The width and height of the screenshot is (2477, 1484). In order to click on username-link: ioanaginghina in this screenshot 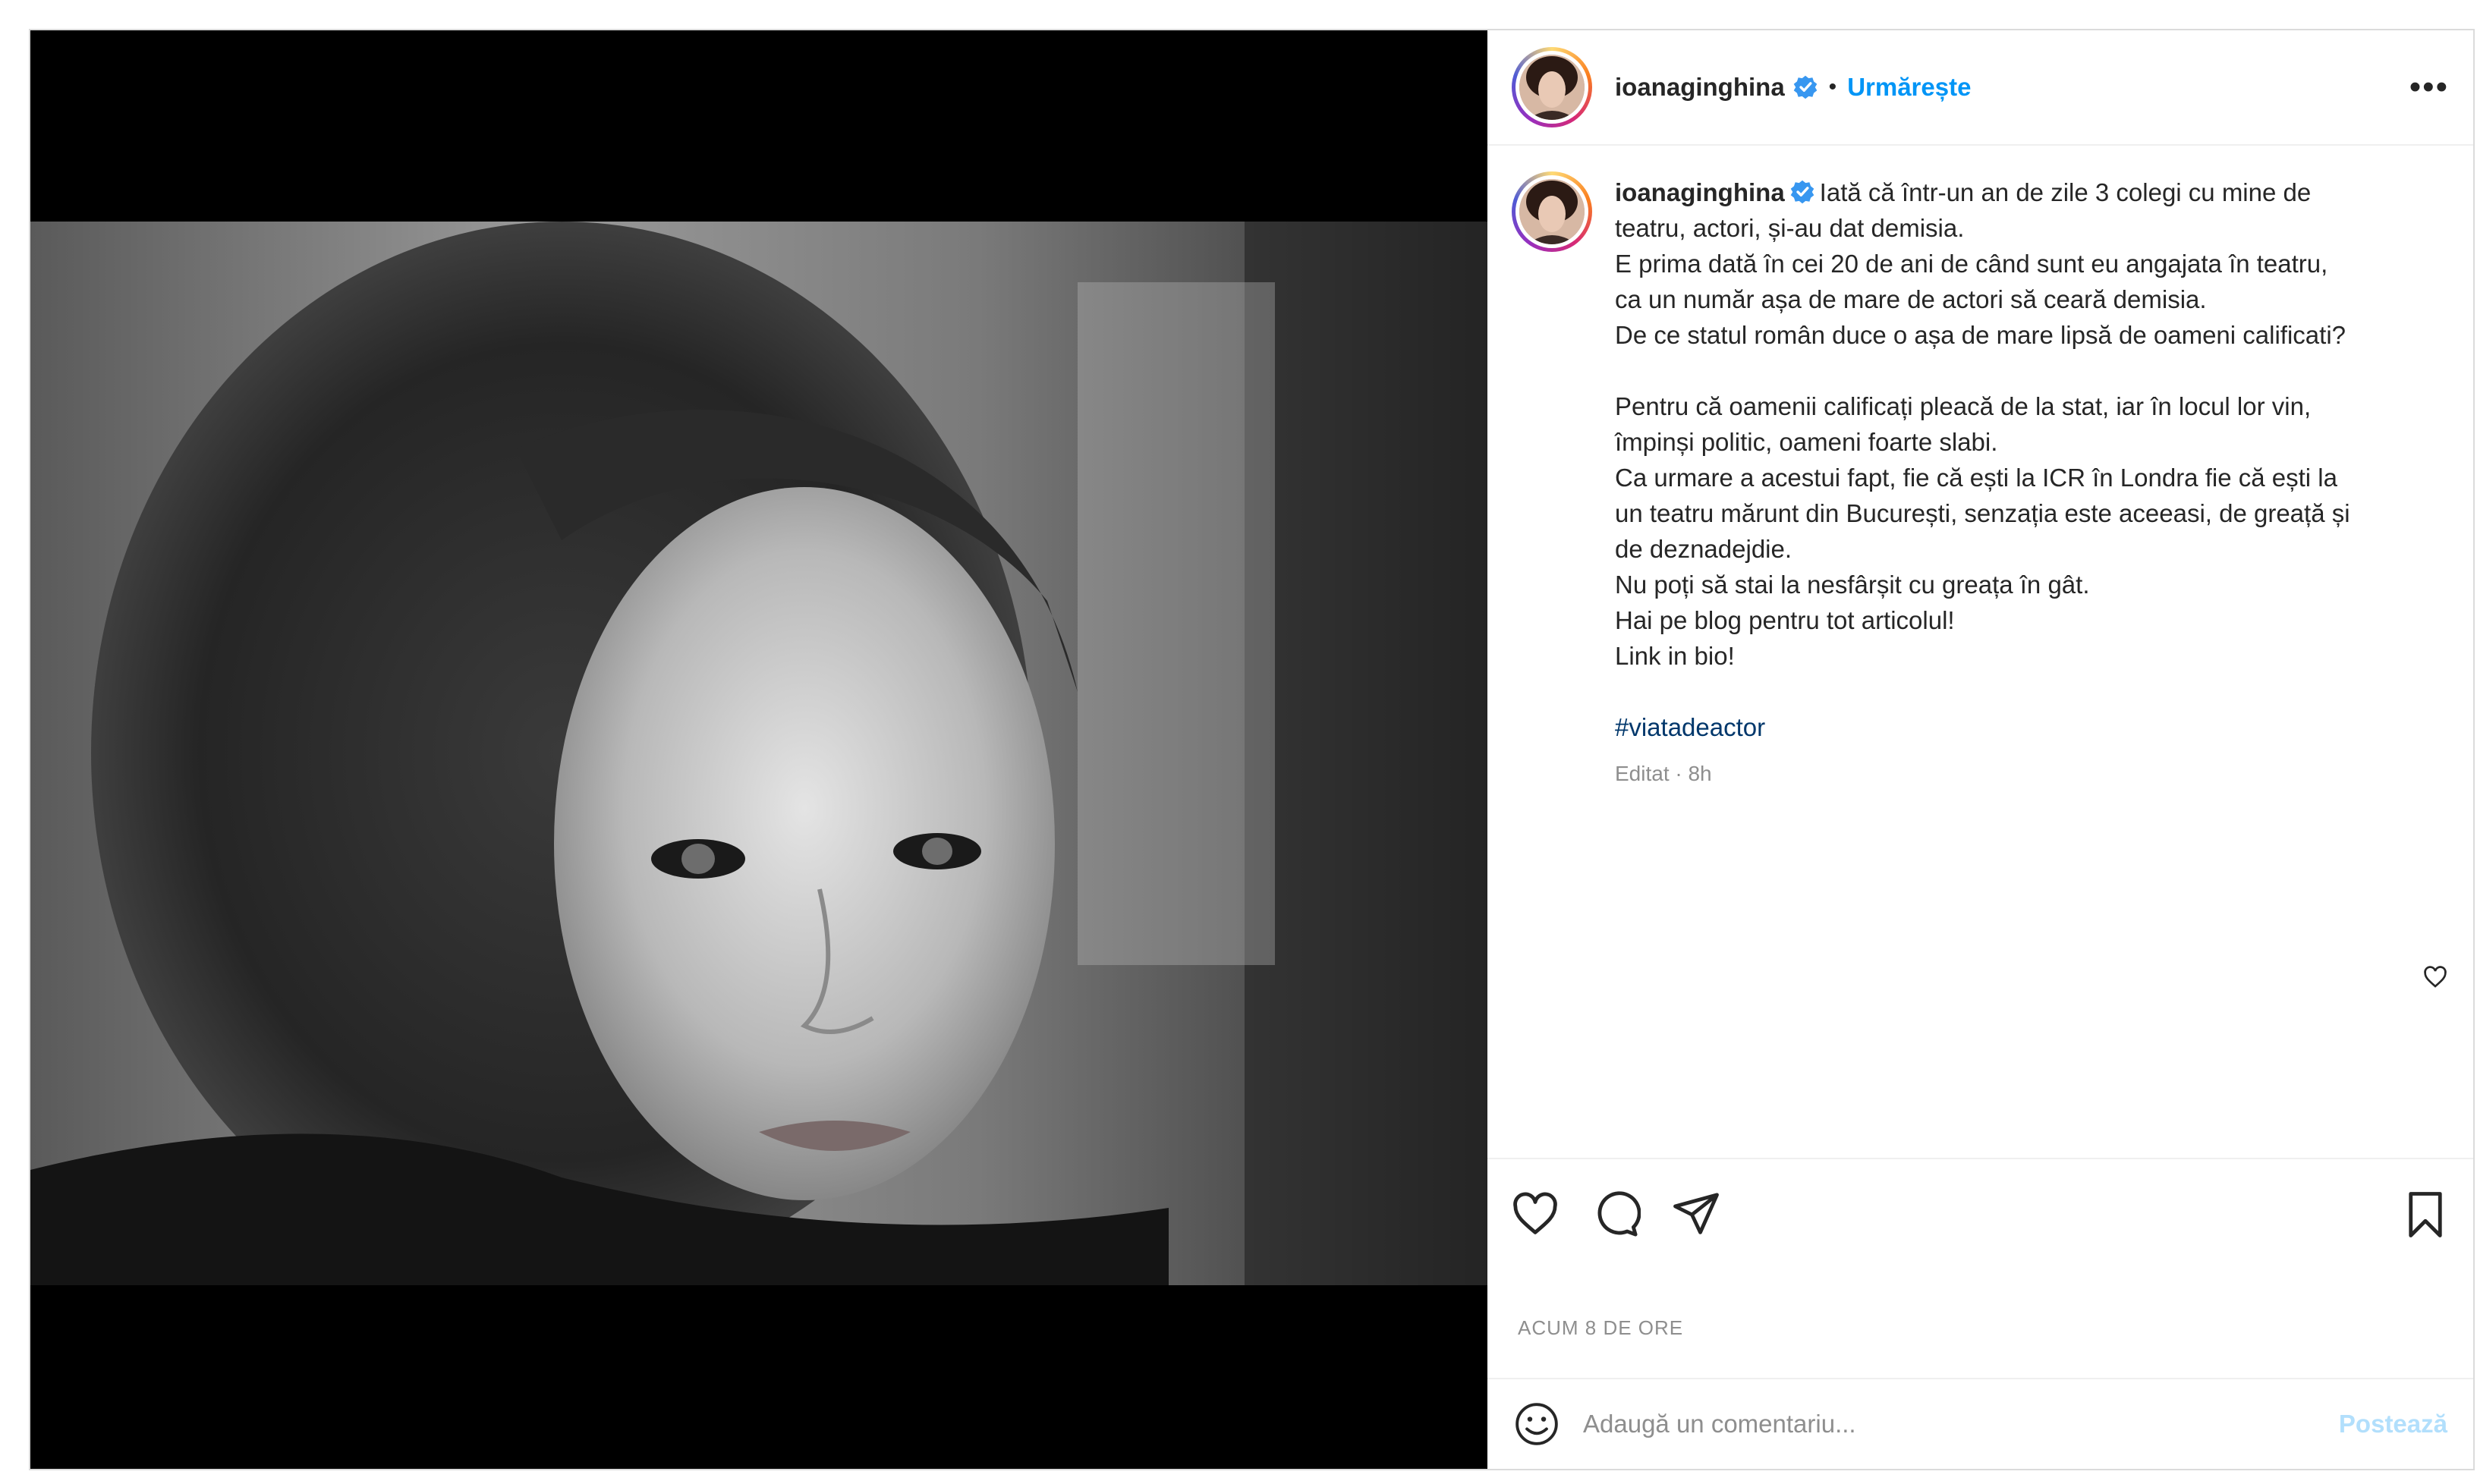, I will do `click(1700, 87)`.